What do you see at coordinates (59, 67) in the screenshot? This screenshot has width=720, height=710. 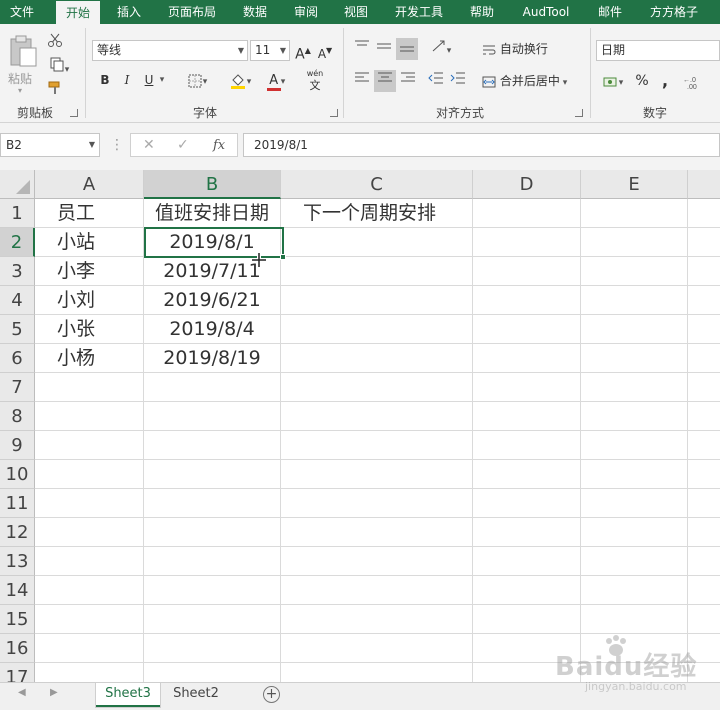 I see `copy-button: ▾` at bounding box center [59, 67].